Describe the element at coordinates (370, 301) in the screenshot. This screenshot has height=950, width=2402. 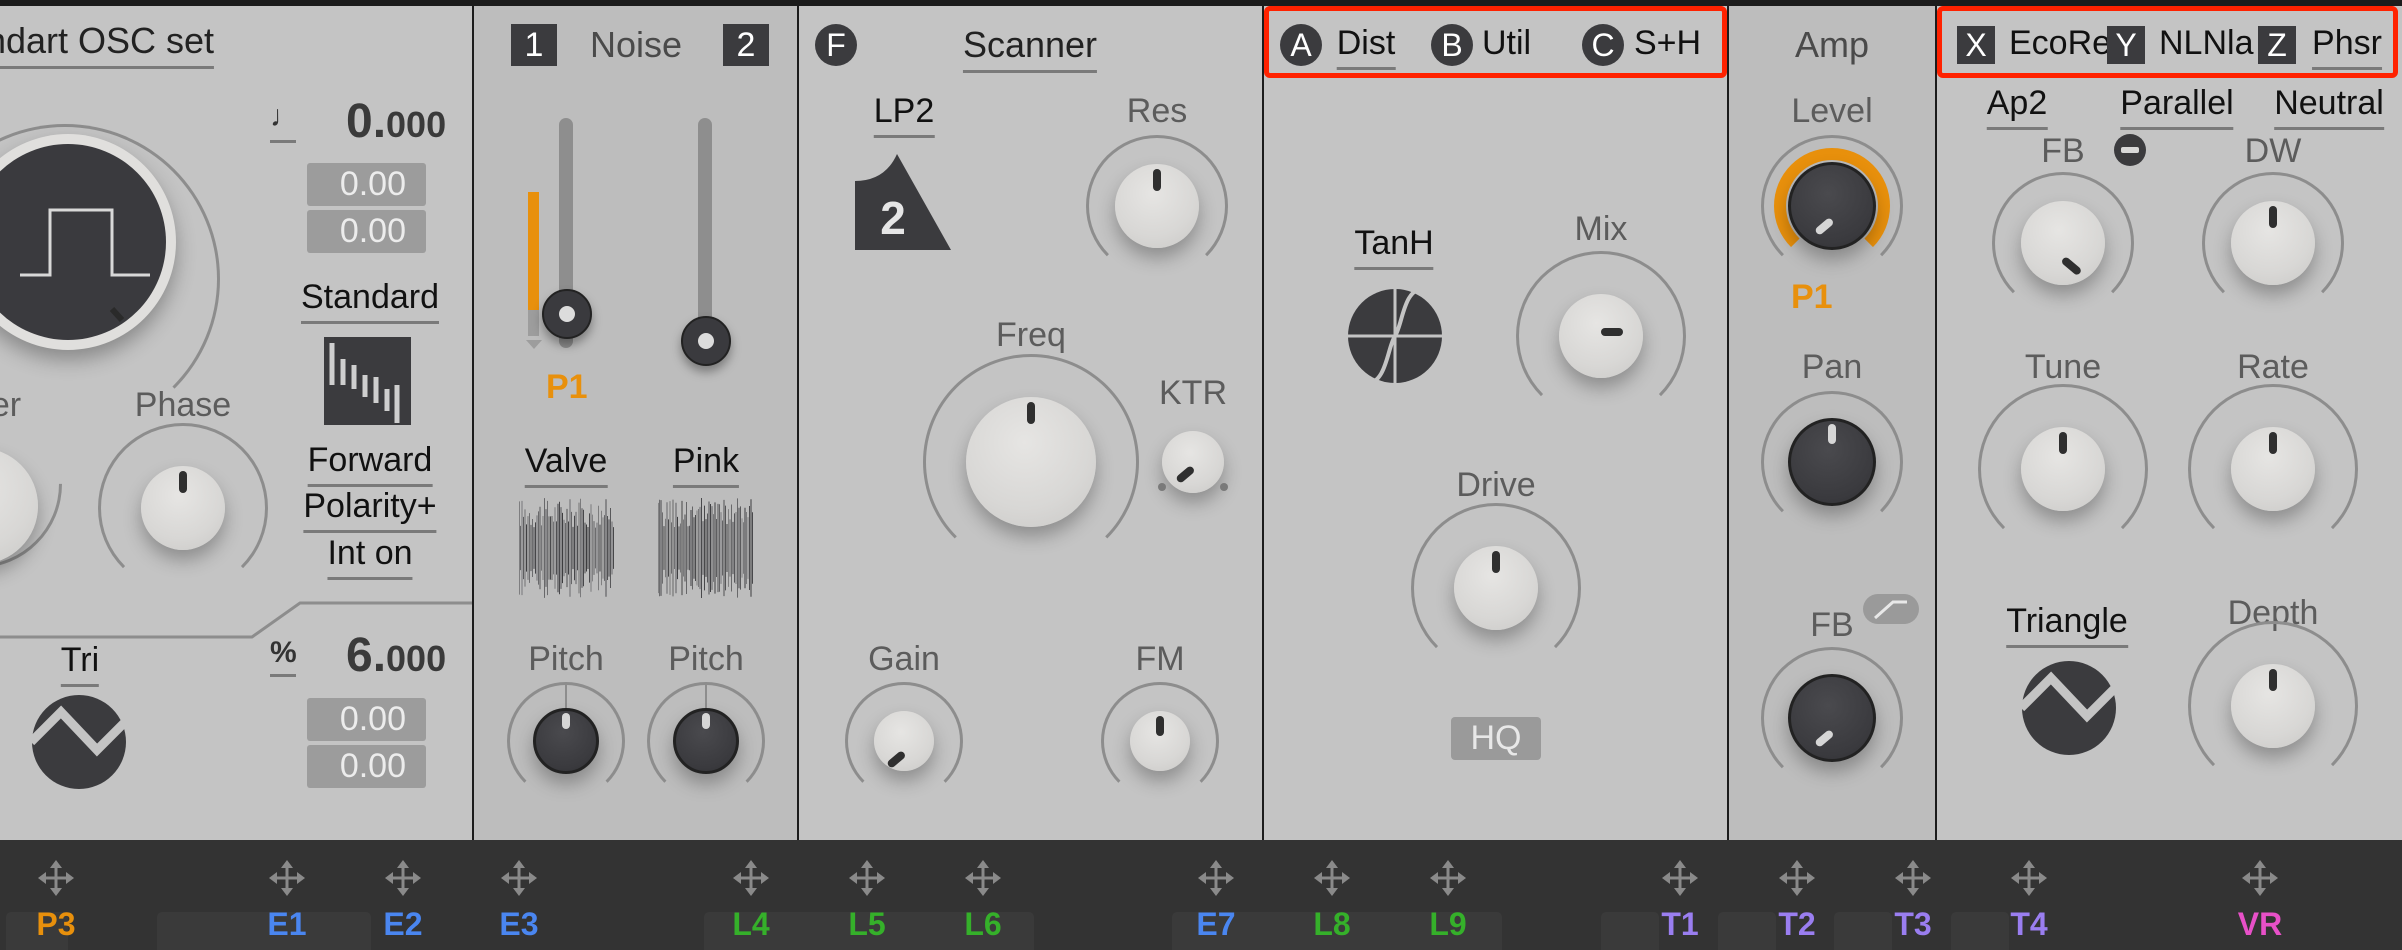
I see `standard-selector: Standard` at that location.